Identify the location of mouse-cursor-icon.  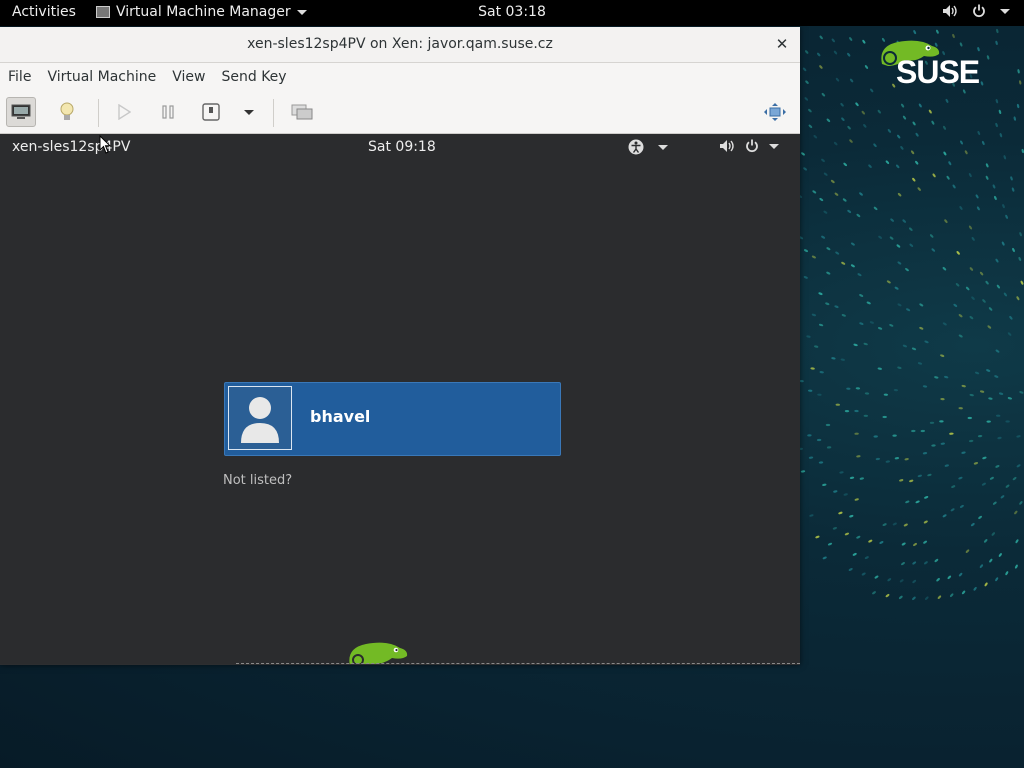
(105, 144).